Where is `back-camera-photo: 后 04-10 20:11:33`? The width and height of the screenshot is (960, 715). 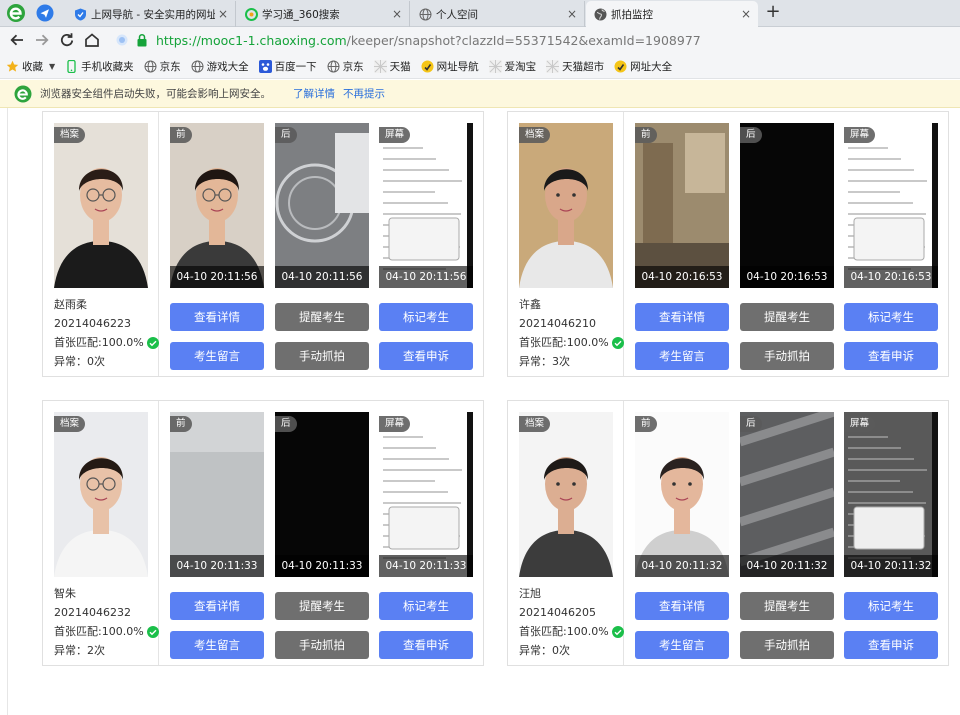
back-camera-photo: 后 04-10 20:11:33 is located at coordinates (322, 494).